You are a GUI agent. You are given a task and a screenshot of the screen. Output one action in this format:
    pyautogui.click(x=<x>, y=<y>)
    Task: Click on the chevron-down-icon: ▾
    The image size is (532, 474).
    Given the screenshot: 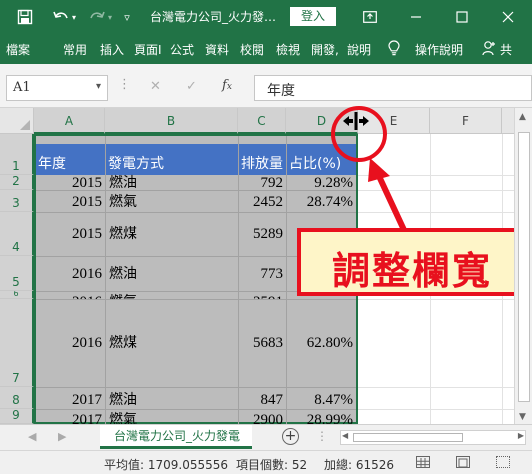 What is the action you would take?
    pyautogui.click(x=98, y=86)
    